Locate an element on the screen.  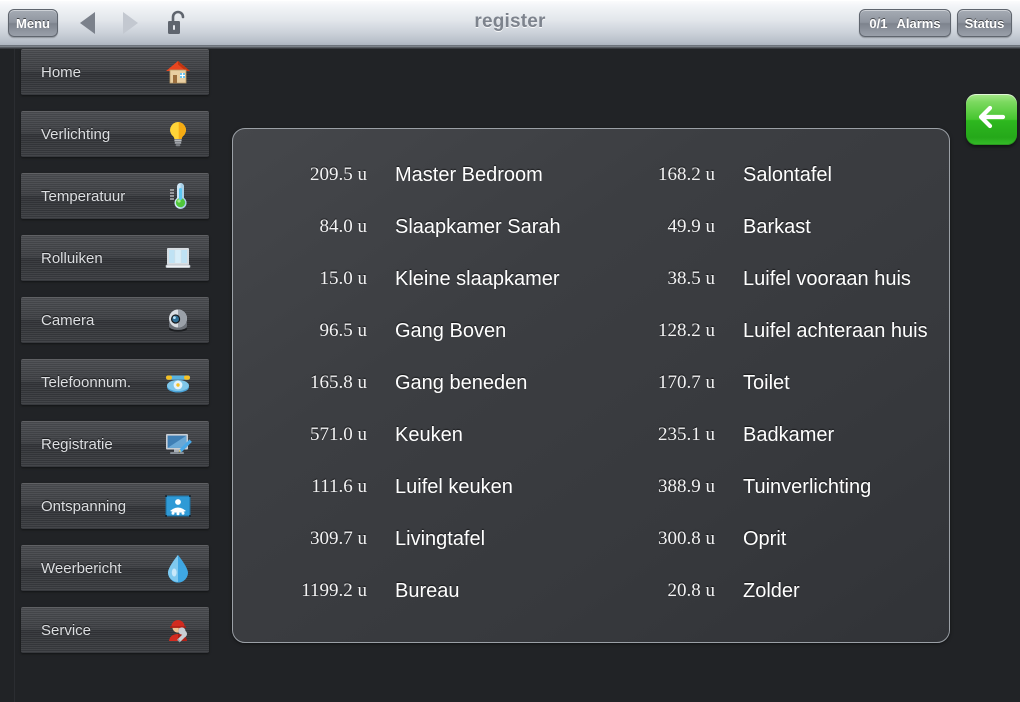
sidebar-item-label: Telefoonnum. is located at coordinates (86, 382).